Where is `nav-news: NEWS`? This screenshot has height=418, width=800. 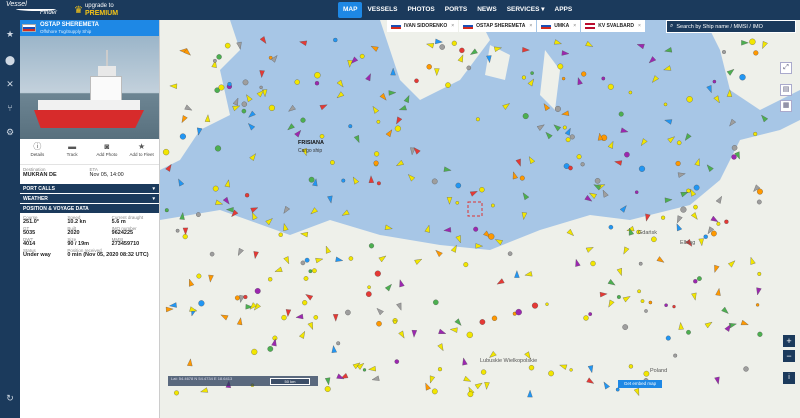 nav-news: NEWS is located at coordinates (487, 10).